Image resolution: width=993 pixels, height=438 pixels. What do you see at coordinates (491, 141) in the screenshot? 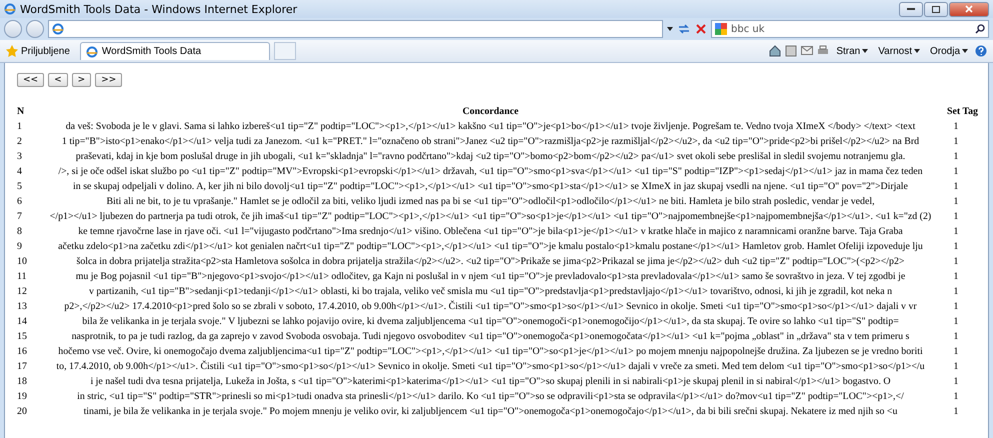
I see `concordance-line: 1 tip="B">isto<p1>enako</p1></u1> velja tudi za Janezom. <u1 k="PRET." l="označeno ob strani">Janez <u2 tip="O">razmišlja<p2>je razmišljal</p2></u2>, da <u2 tip="O">pride<p2>bi prišel</p2></u2> na Brd` at bounding box center [491, 141].